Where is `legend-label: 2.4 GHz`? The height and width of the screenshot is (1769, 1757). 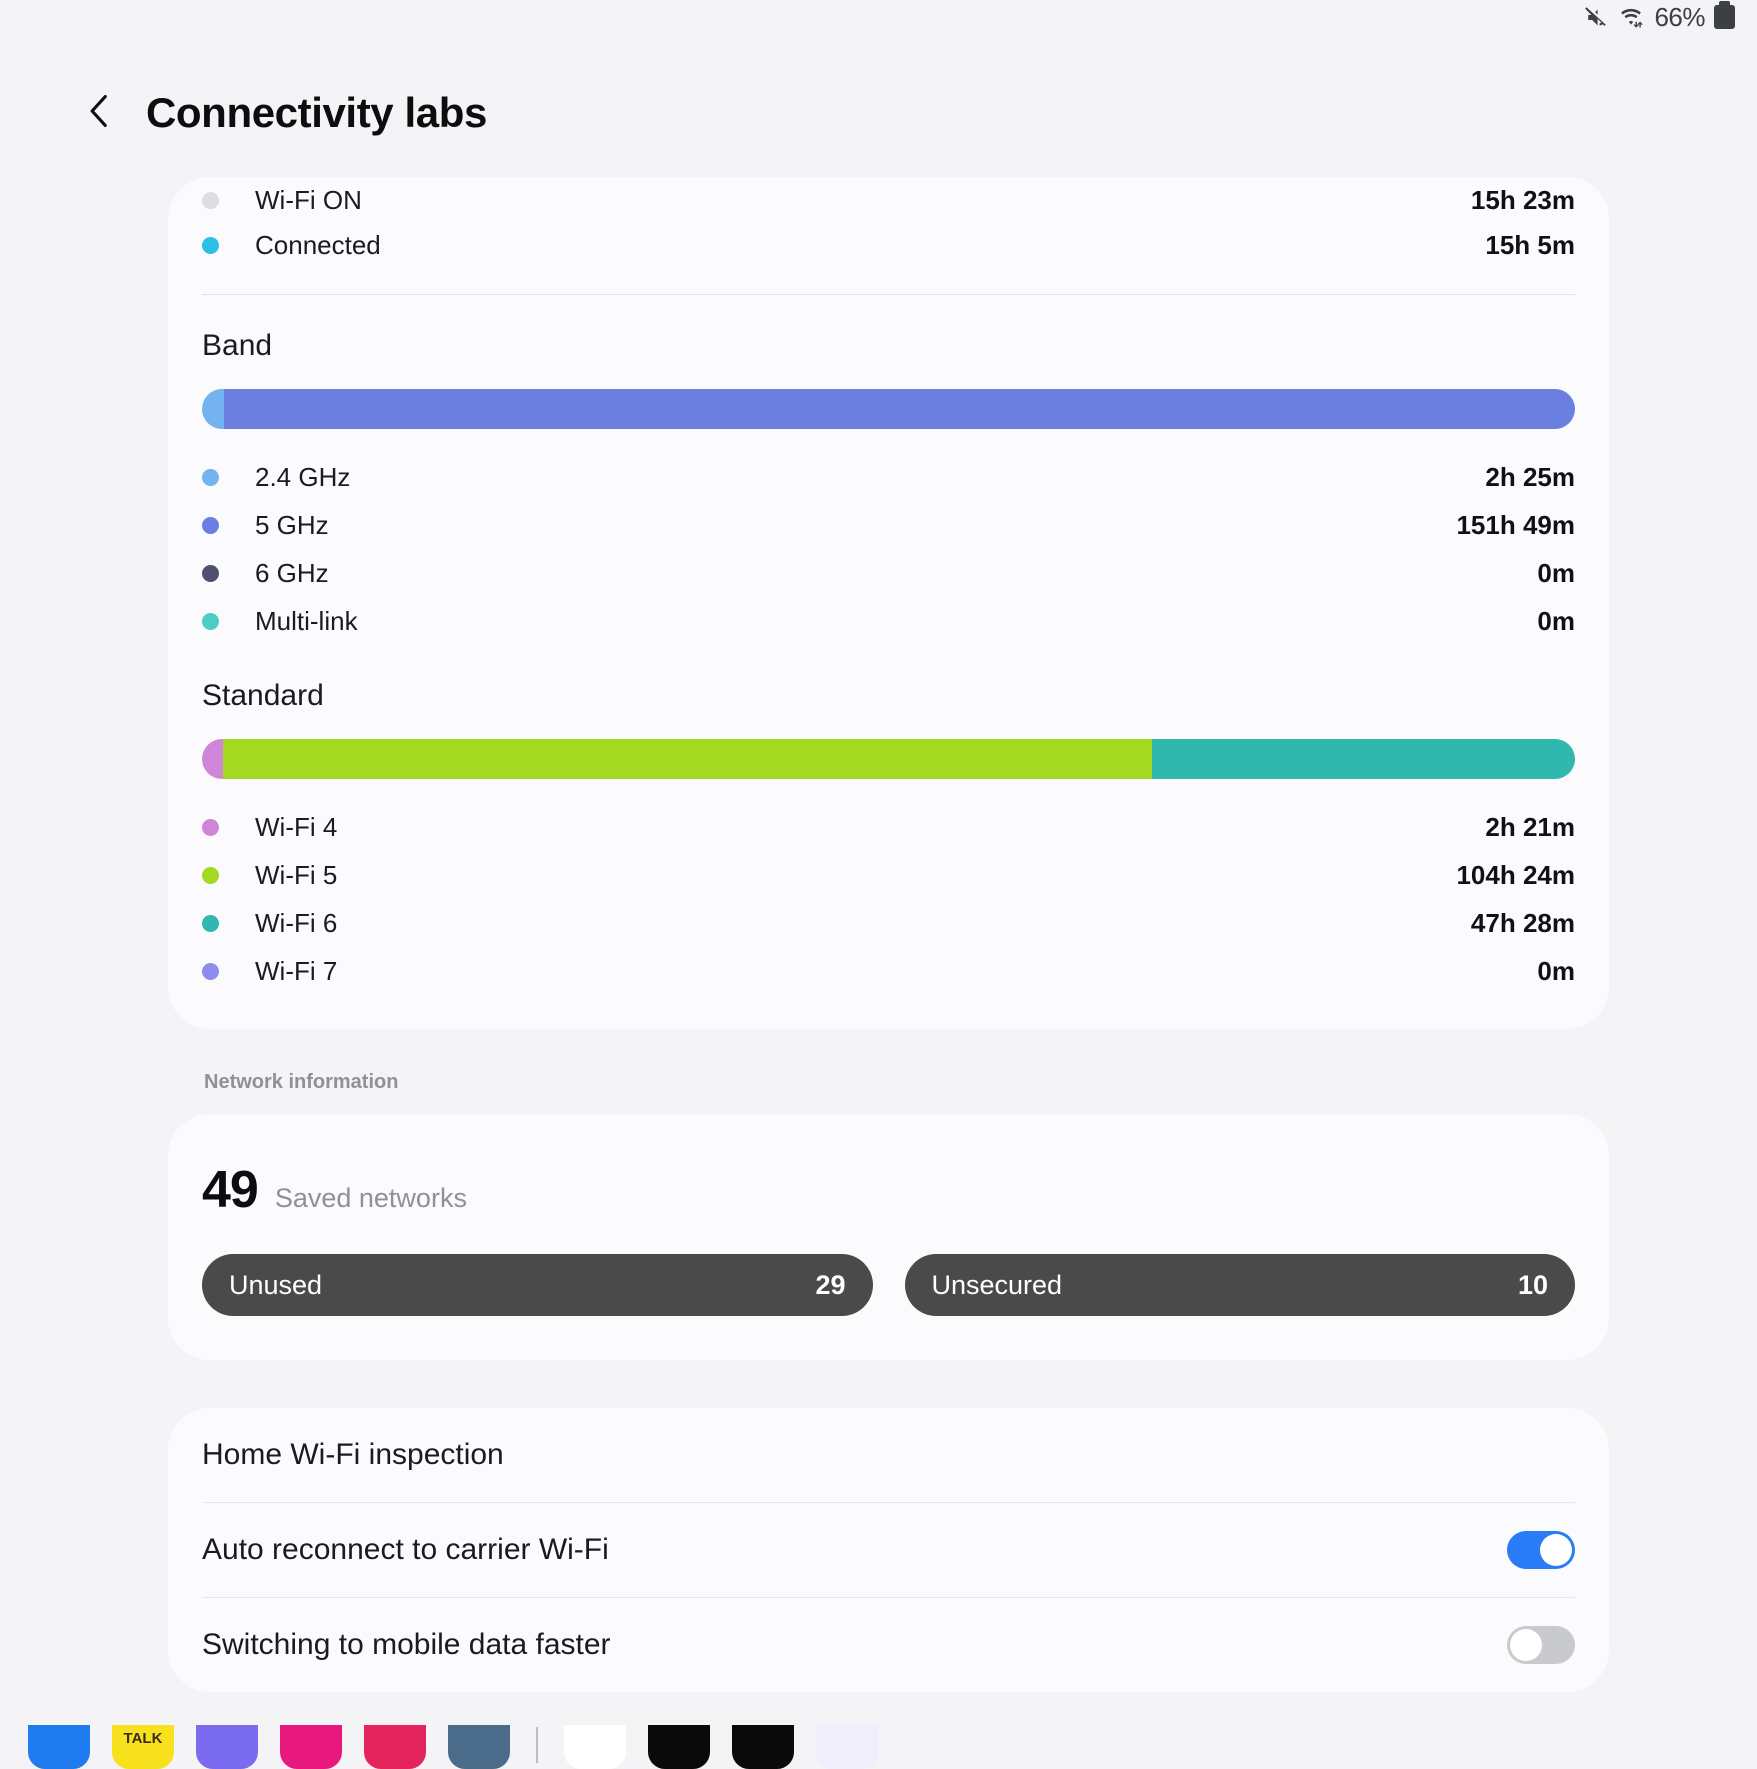
legend-label: 2.4 GHz is located at coordinates (303, 476).